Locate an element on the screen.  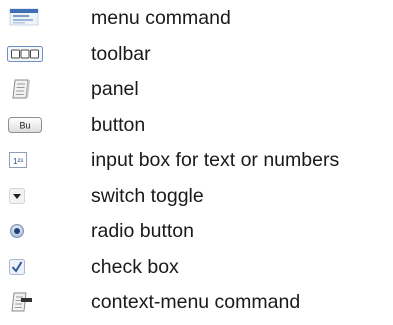
legend-row-panel: panel is located at coordinates (196, 91).